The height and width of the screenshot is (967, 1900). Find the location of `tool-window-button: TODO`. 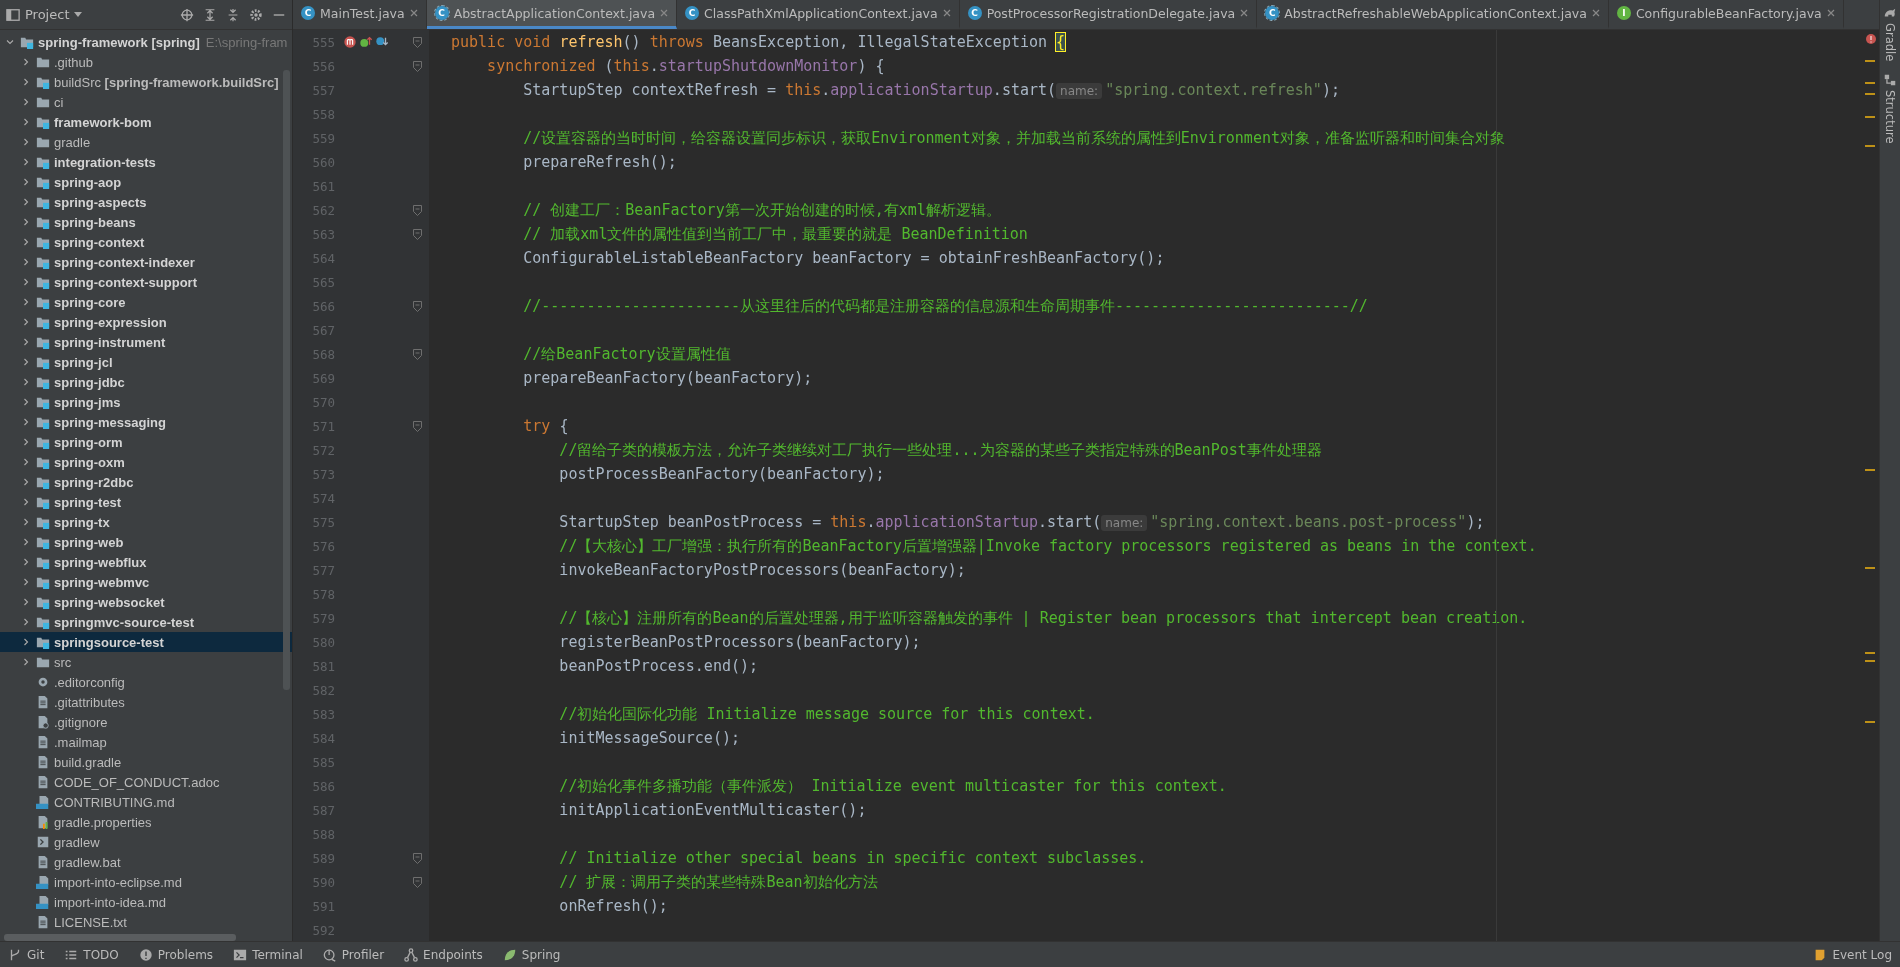

tool-window-button: TODO is located at coordinates (91, 954).